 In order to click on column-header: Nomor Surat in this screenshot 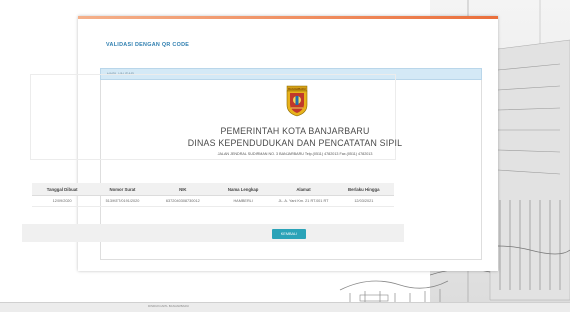, I will do `click(122, 189)`.